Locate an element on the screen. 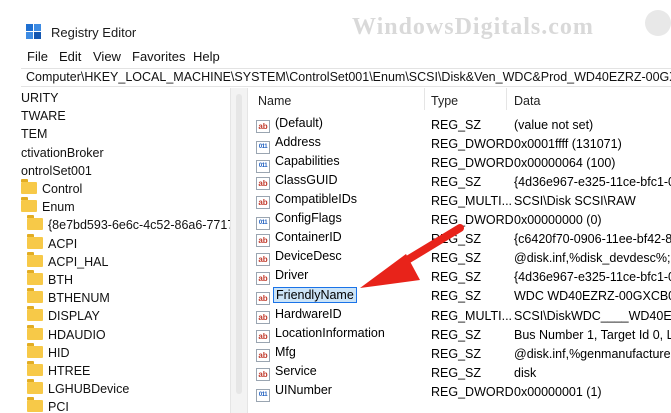 The height and width of the screenshot is (413, 671). column-header-type: Type is located at coordinates (444, 101).